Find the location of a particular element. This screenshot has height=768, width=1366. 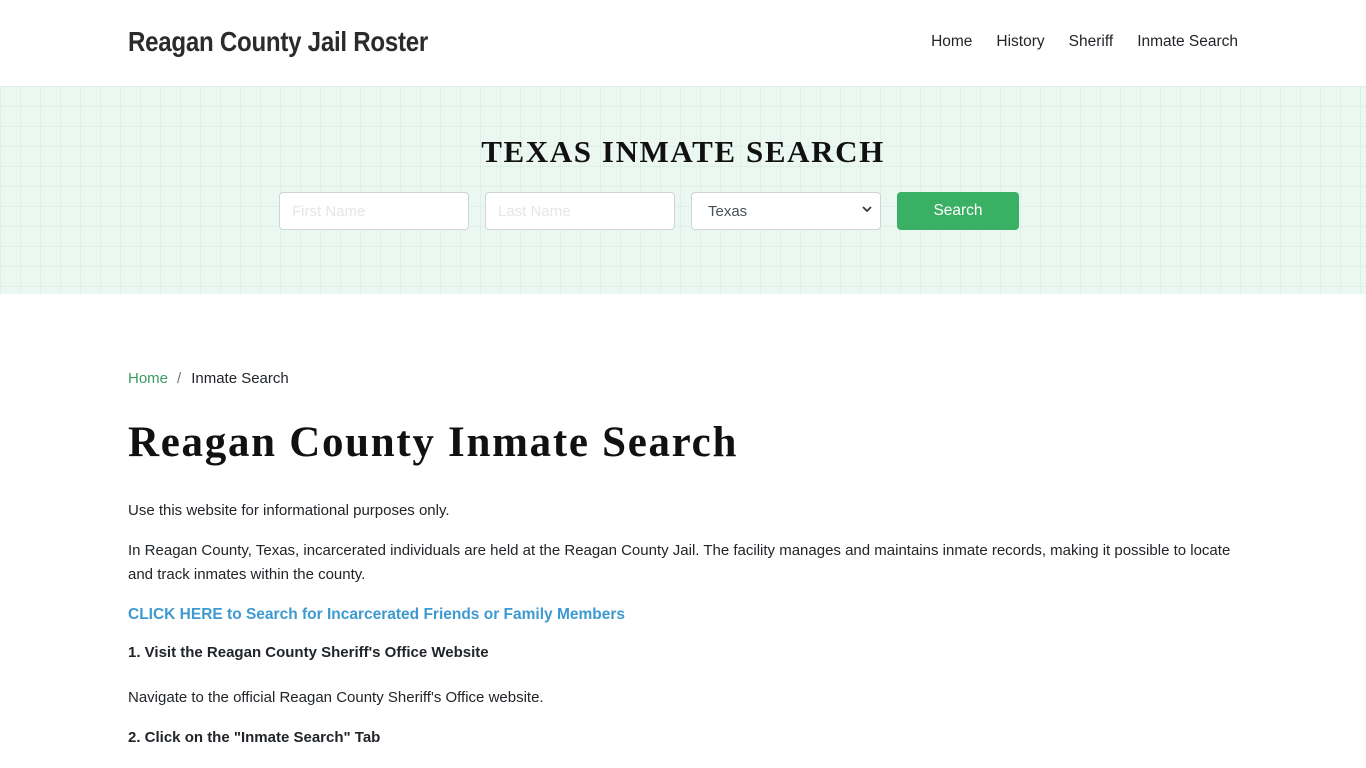

state-select-value: Texas is located at coordinates (786, 211).